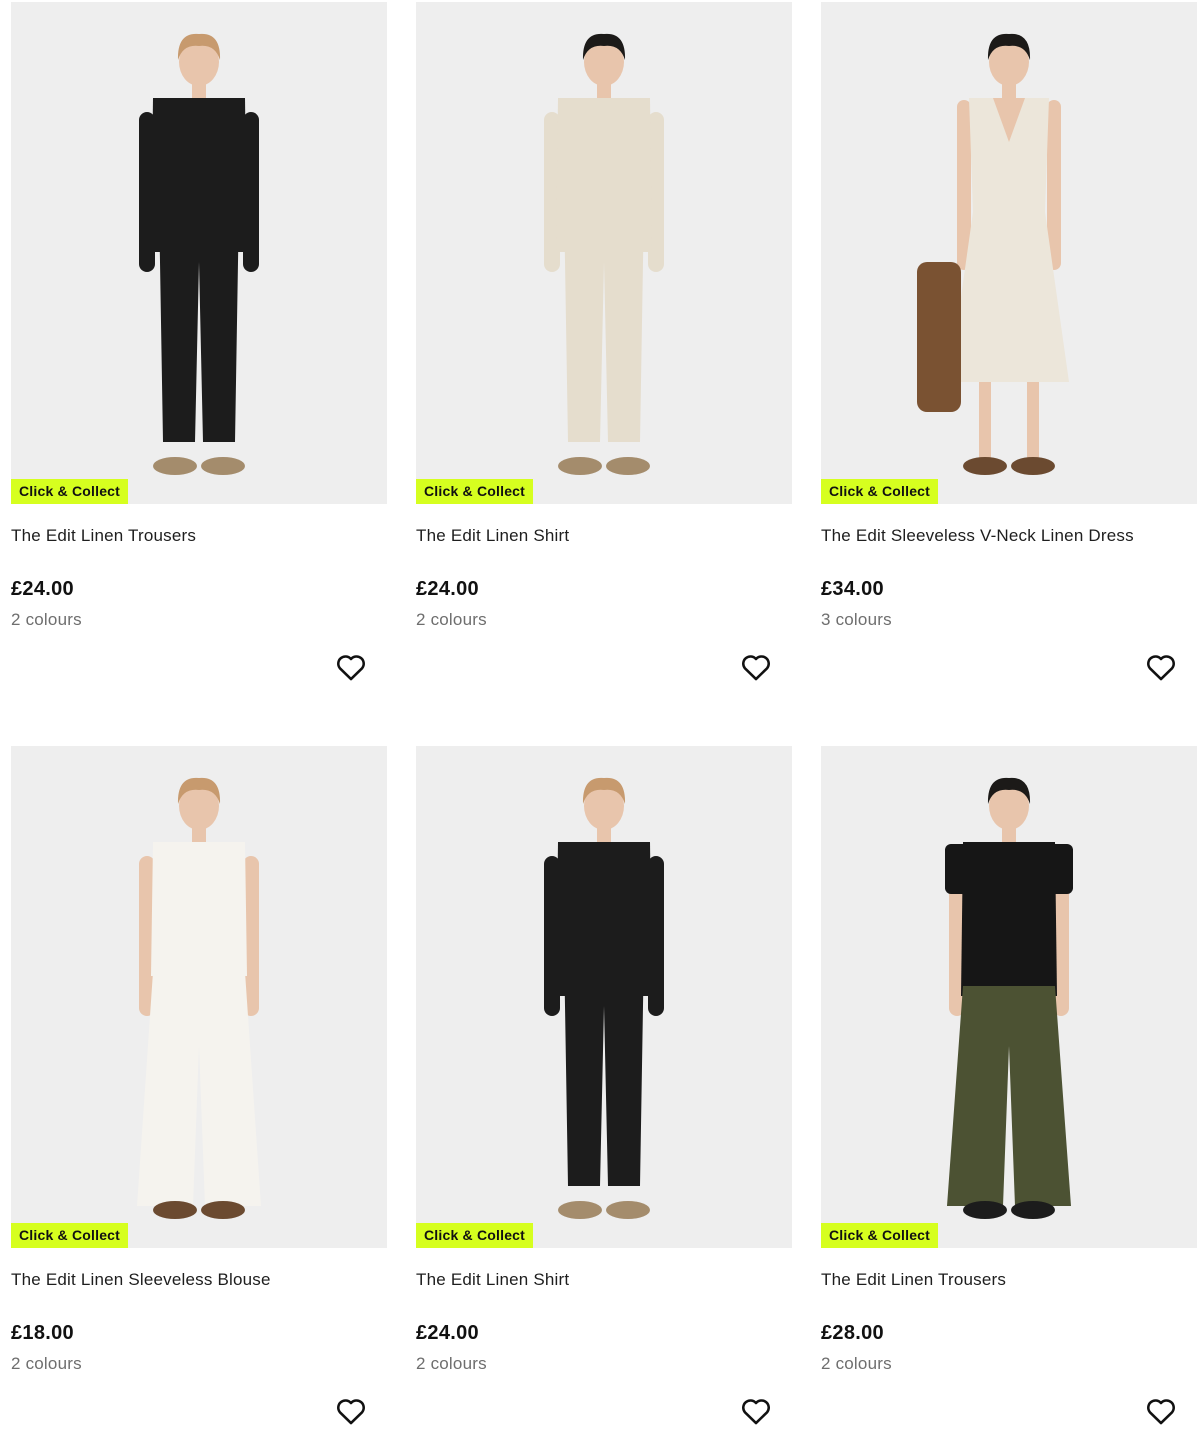 This screenshot has width=1200, height=1446. I want to click on product-name: The Edit Sleeveless V-Neck Linen Dress, so click(977, 536).